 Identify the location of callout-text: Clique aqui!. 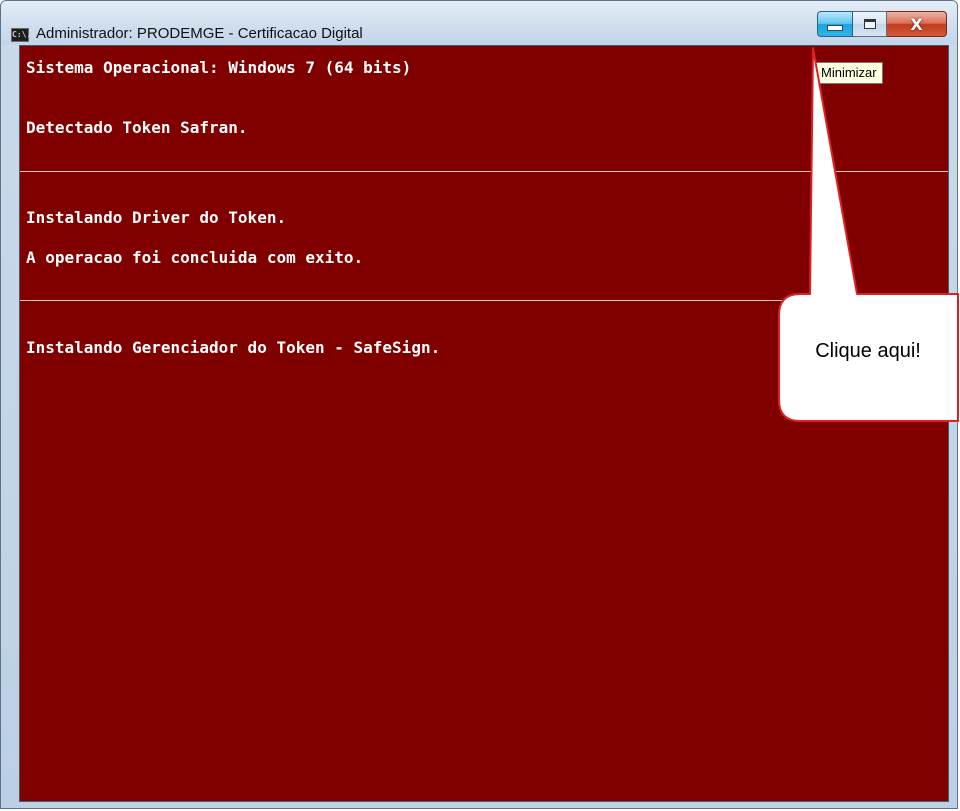
(868, 351).